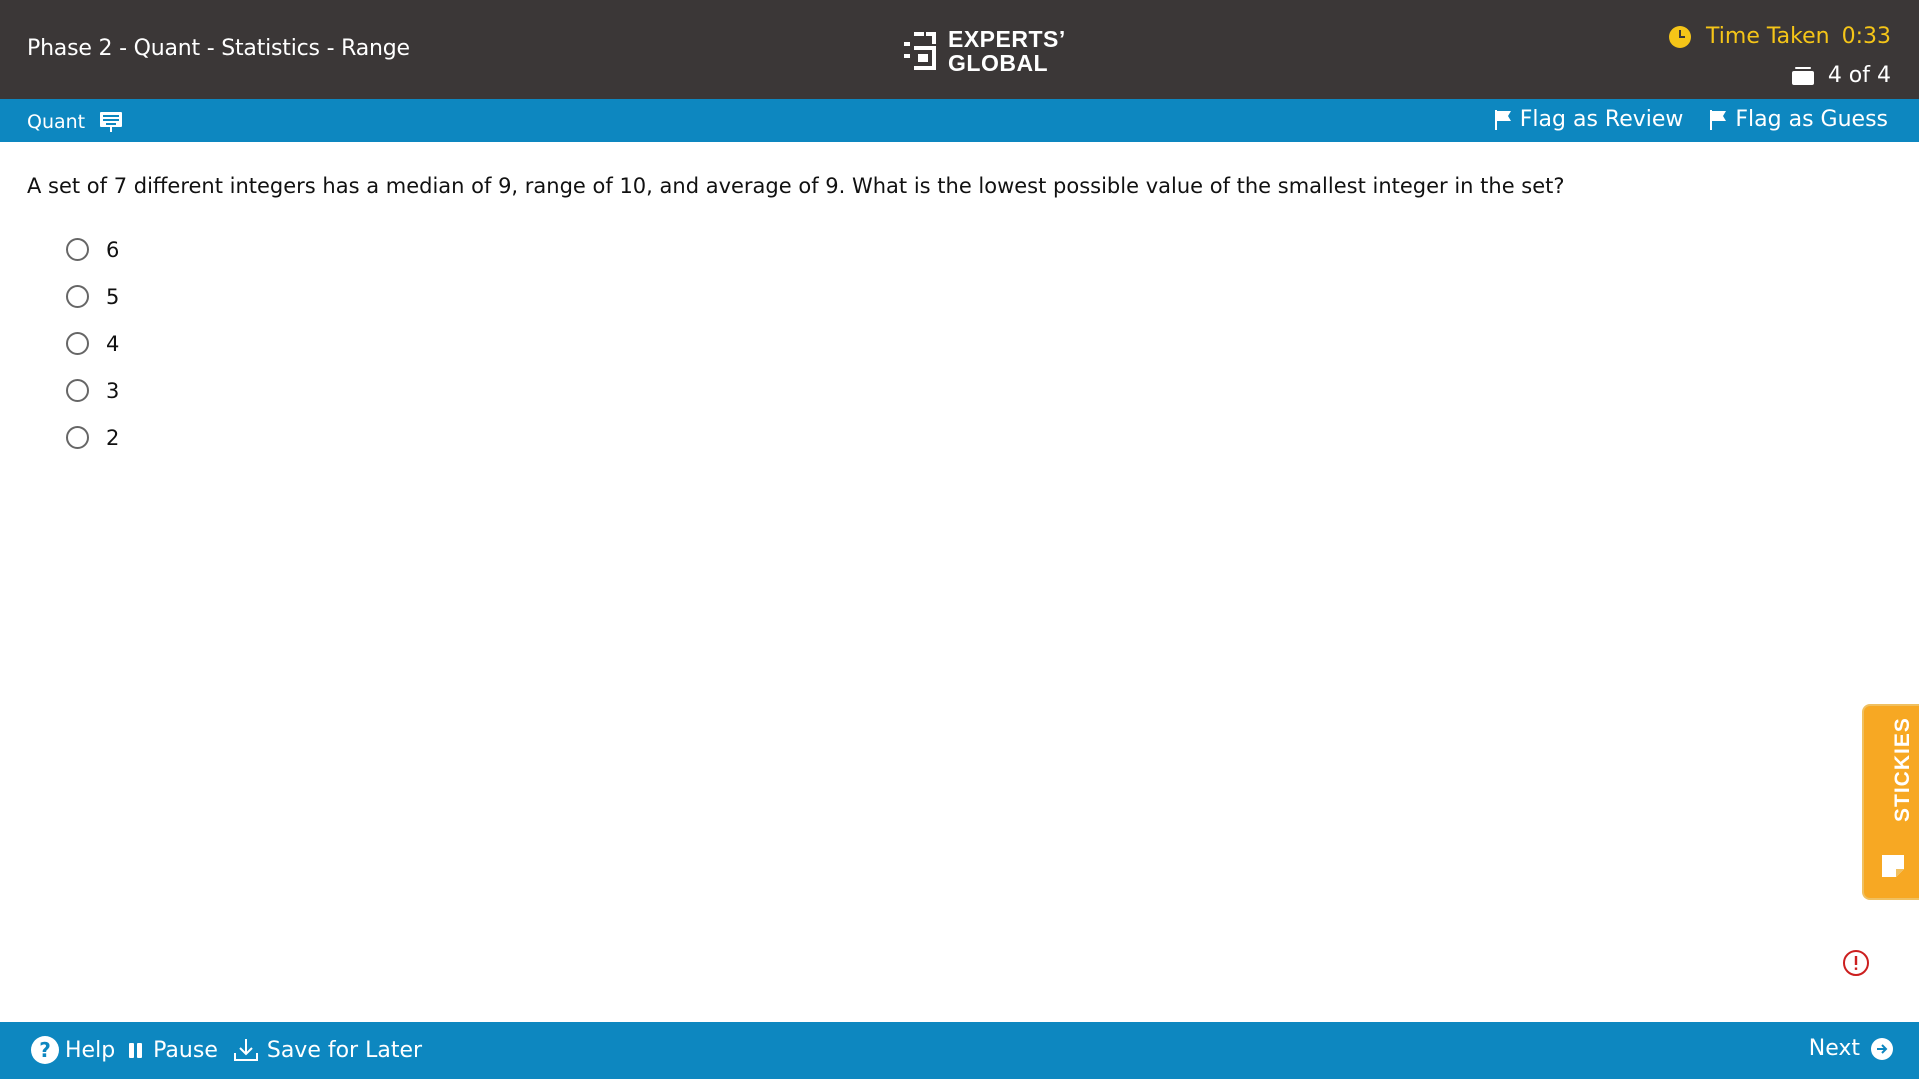  Describe the element at coordinates (56, 122) in the screenshot. I see `section-label: Quant` at that location.